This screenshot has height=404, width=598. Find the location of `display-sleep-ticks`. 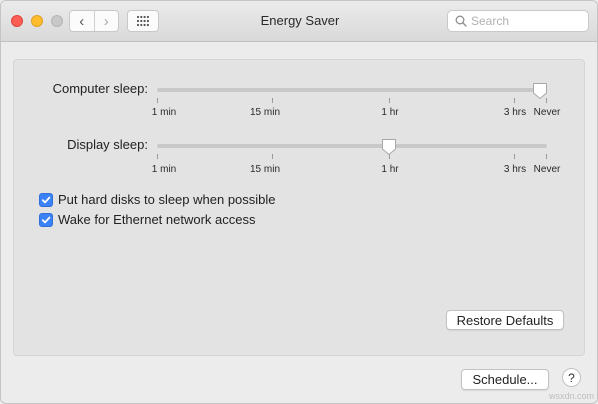

display-sleep-ticks is located at coordinates (352, 157).